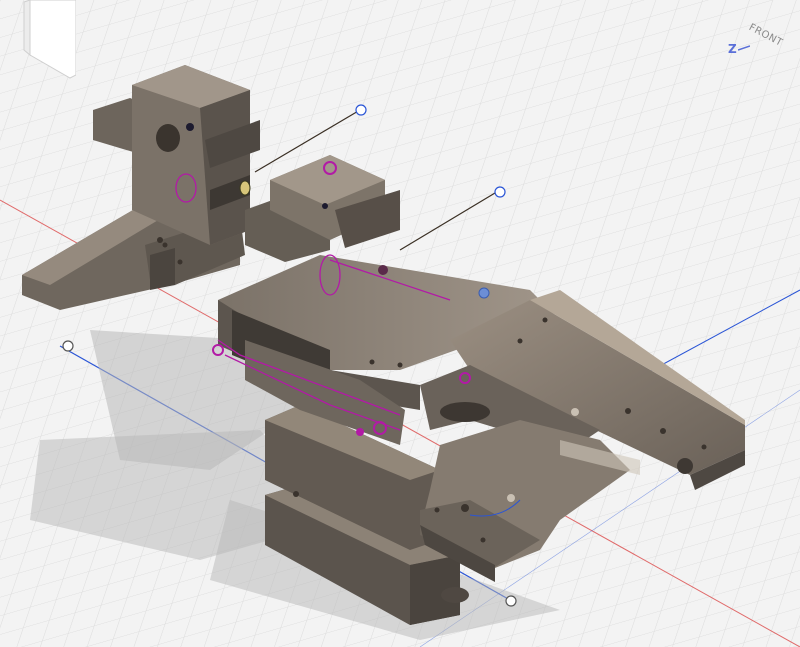  Describe the element at coordinates (744, 48) in the screenshot. I see `z-axis-arrow-icon` at that location.